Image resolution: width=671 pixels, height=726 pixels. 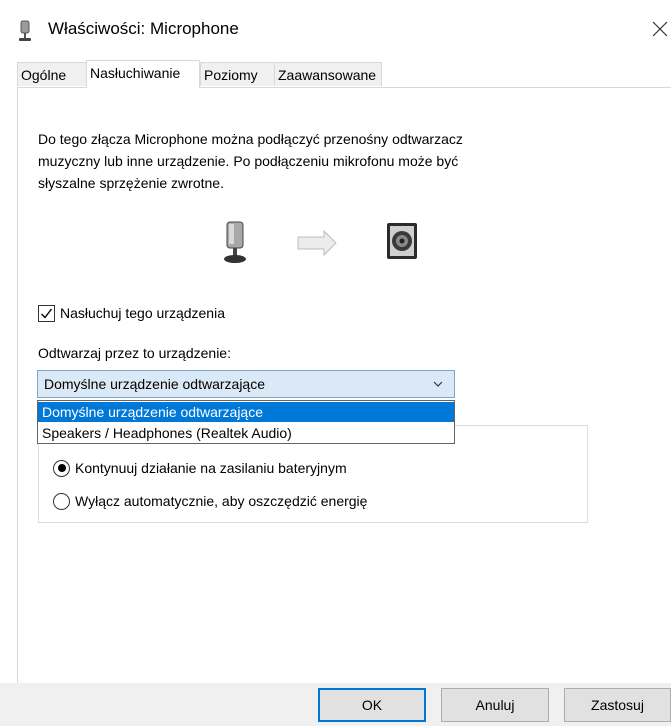 I want to click on title-bar: Właściwości: Microphone, so click(x=335, y=29).